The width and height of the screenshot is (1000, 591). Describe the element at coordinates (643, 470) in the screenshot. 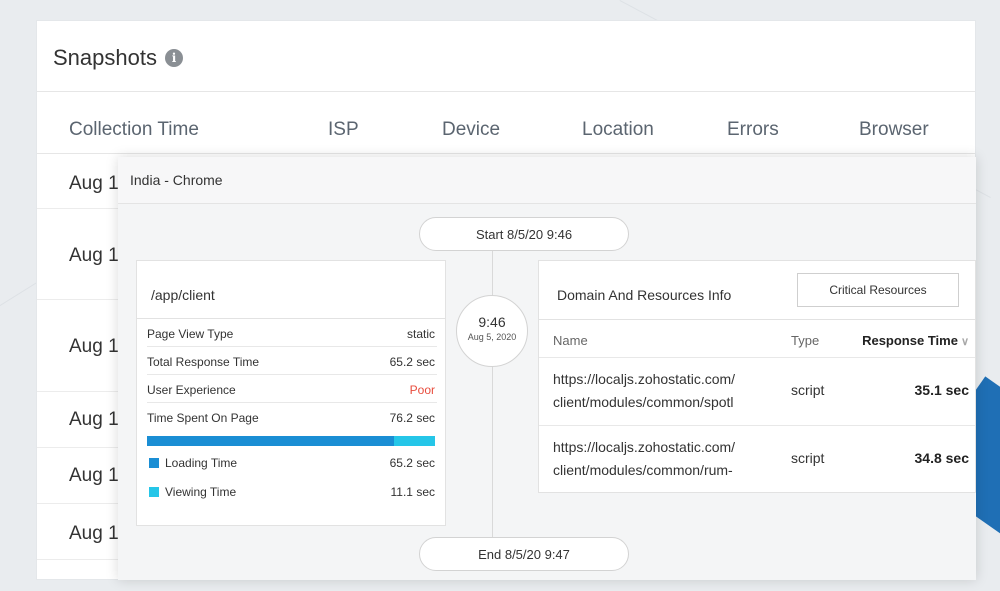

I see `resource-path: client/modules/common/rum-` at that location.